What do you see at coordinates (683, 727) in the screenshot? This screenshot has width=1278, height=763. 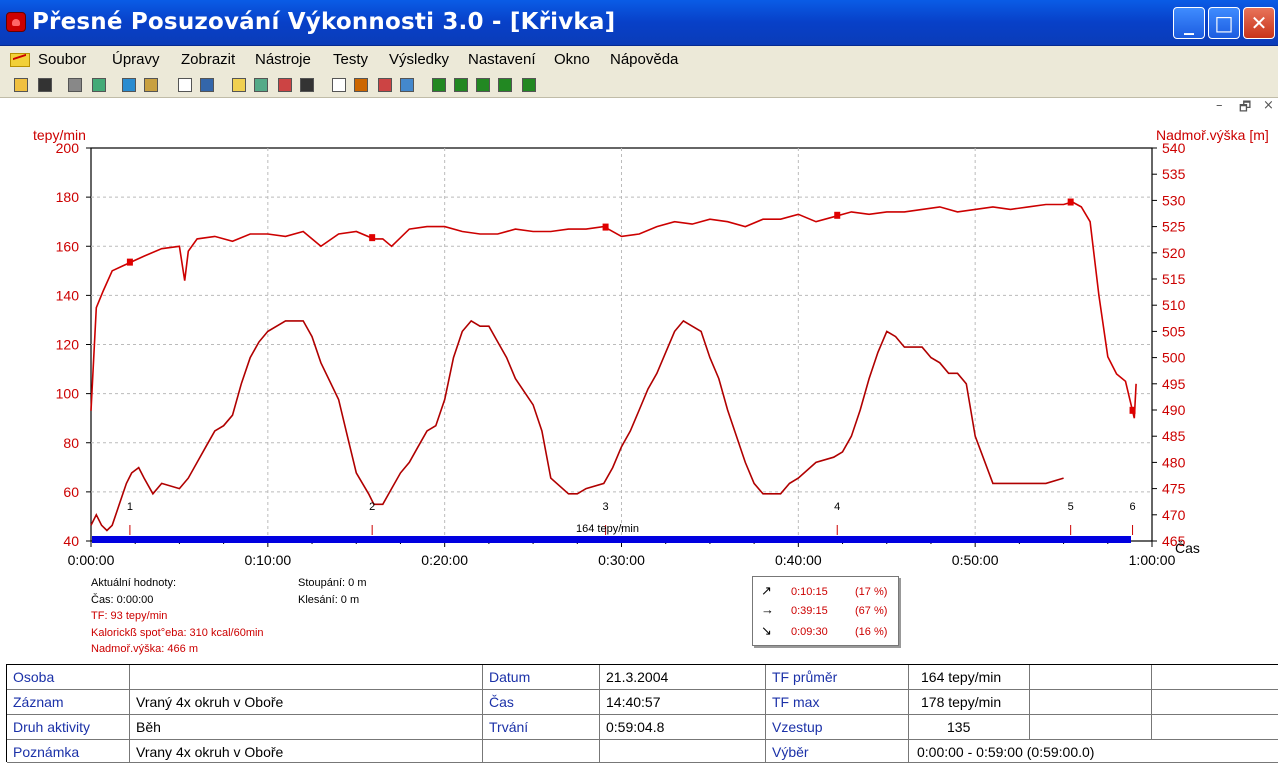 I see `trvani-value: 0:59:04.8` at bounding box center [683, 727].